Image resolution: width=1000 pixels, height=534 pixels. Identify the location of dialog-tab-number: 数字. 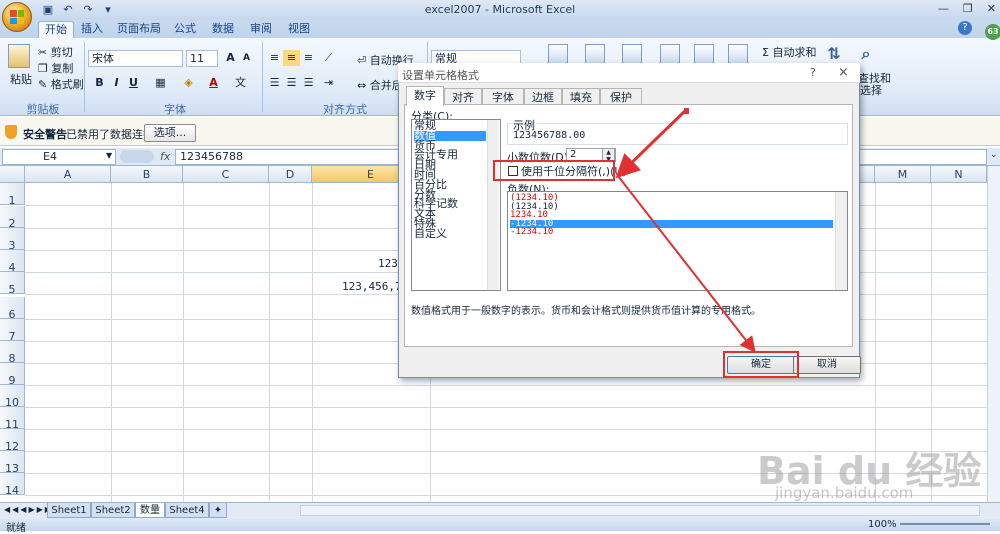
(425, 96).